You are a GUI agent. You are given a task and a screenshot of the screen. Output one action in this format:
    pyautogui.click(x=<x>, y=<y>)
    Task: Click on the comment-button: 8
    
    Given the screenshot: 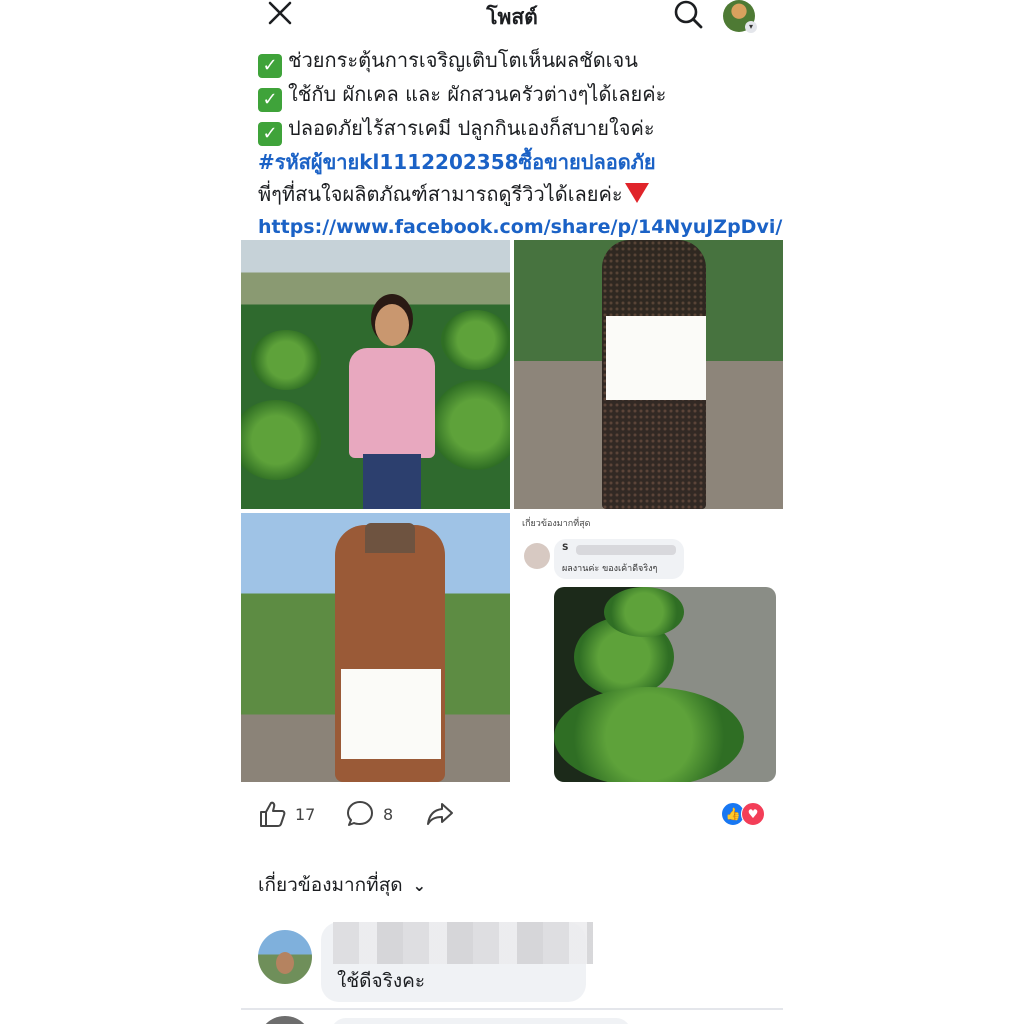 What is the action you would take?
    pyautogui.click(x=369, y=814)
    